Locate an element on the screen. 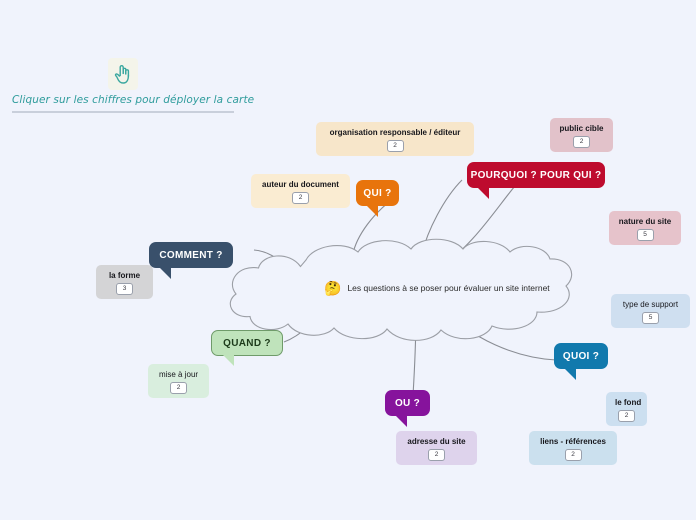 The image size is (696, 520). leaf-node-label: liens - références is located at coordinates (573, 441).